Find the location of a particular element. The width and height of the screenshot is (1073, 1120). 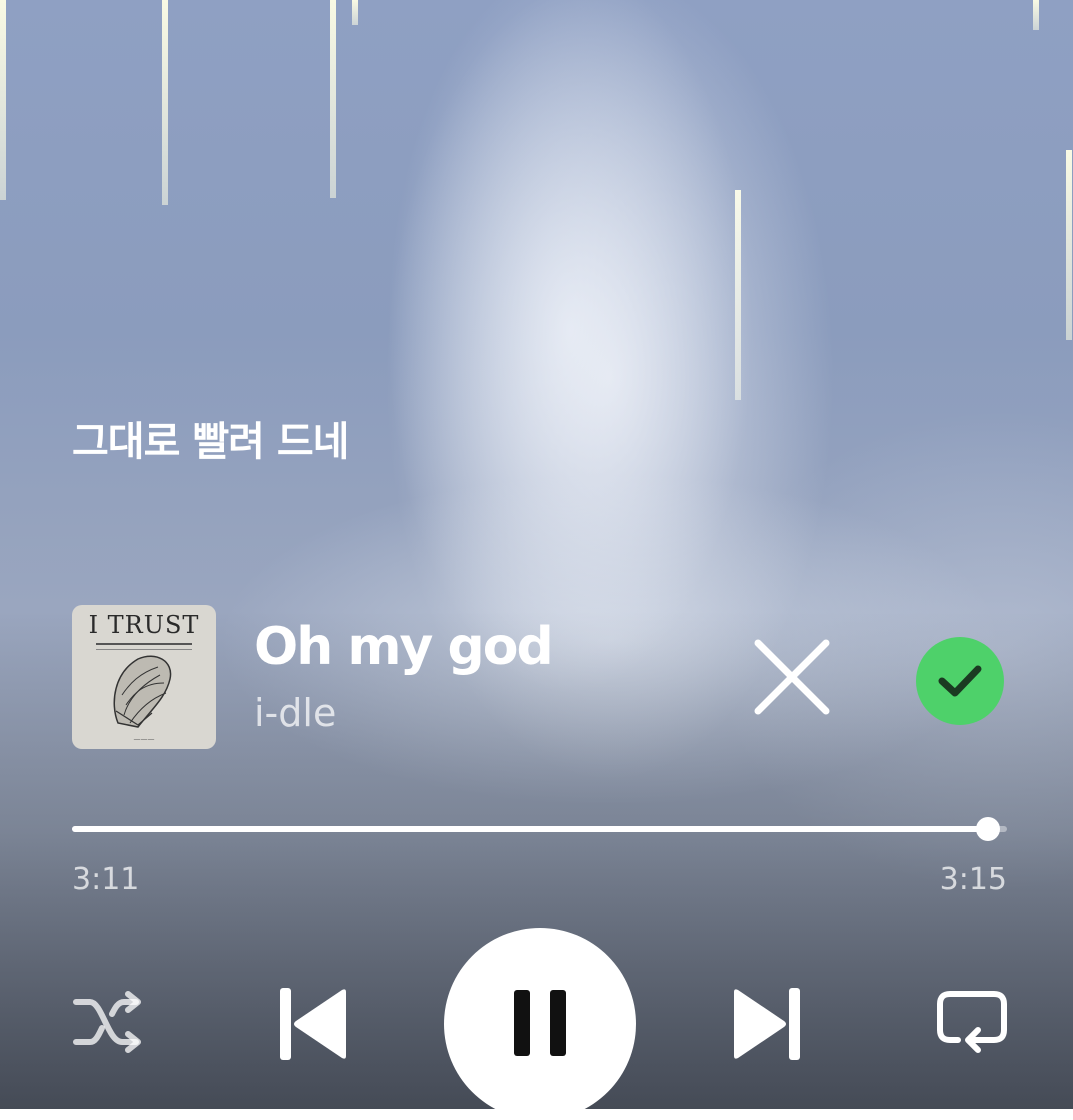

now-playing-track: I TRUST ——— Oh my god i-dle is located at coordinates (539, 677).